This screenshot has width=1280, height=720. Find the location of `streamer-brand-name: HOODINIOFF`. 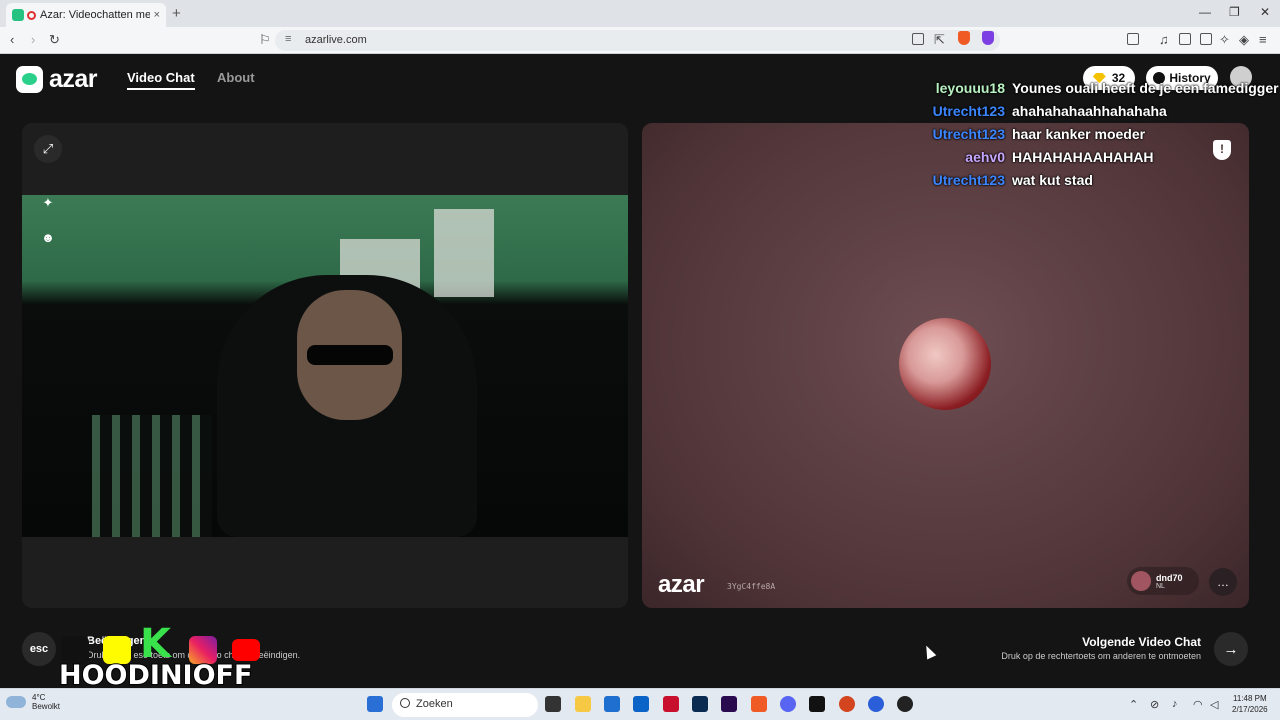

streamer-brand-name: HOODINIOFF is located at coordinates (155, 675).